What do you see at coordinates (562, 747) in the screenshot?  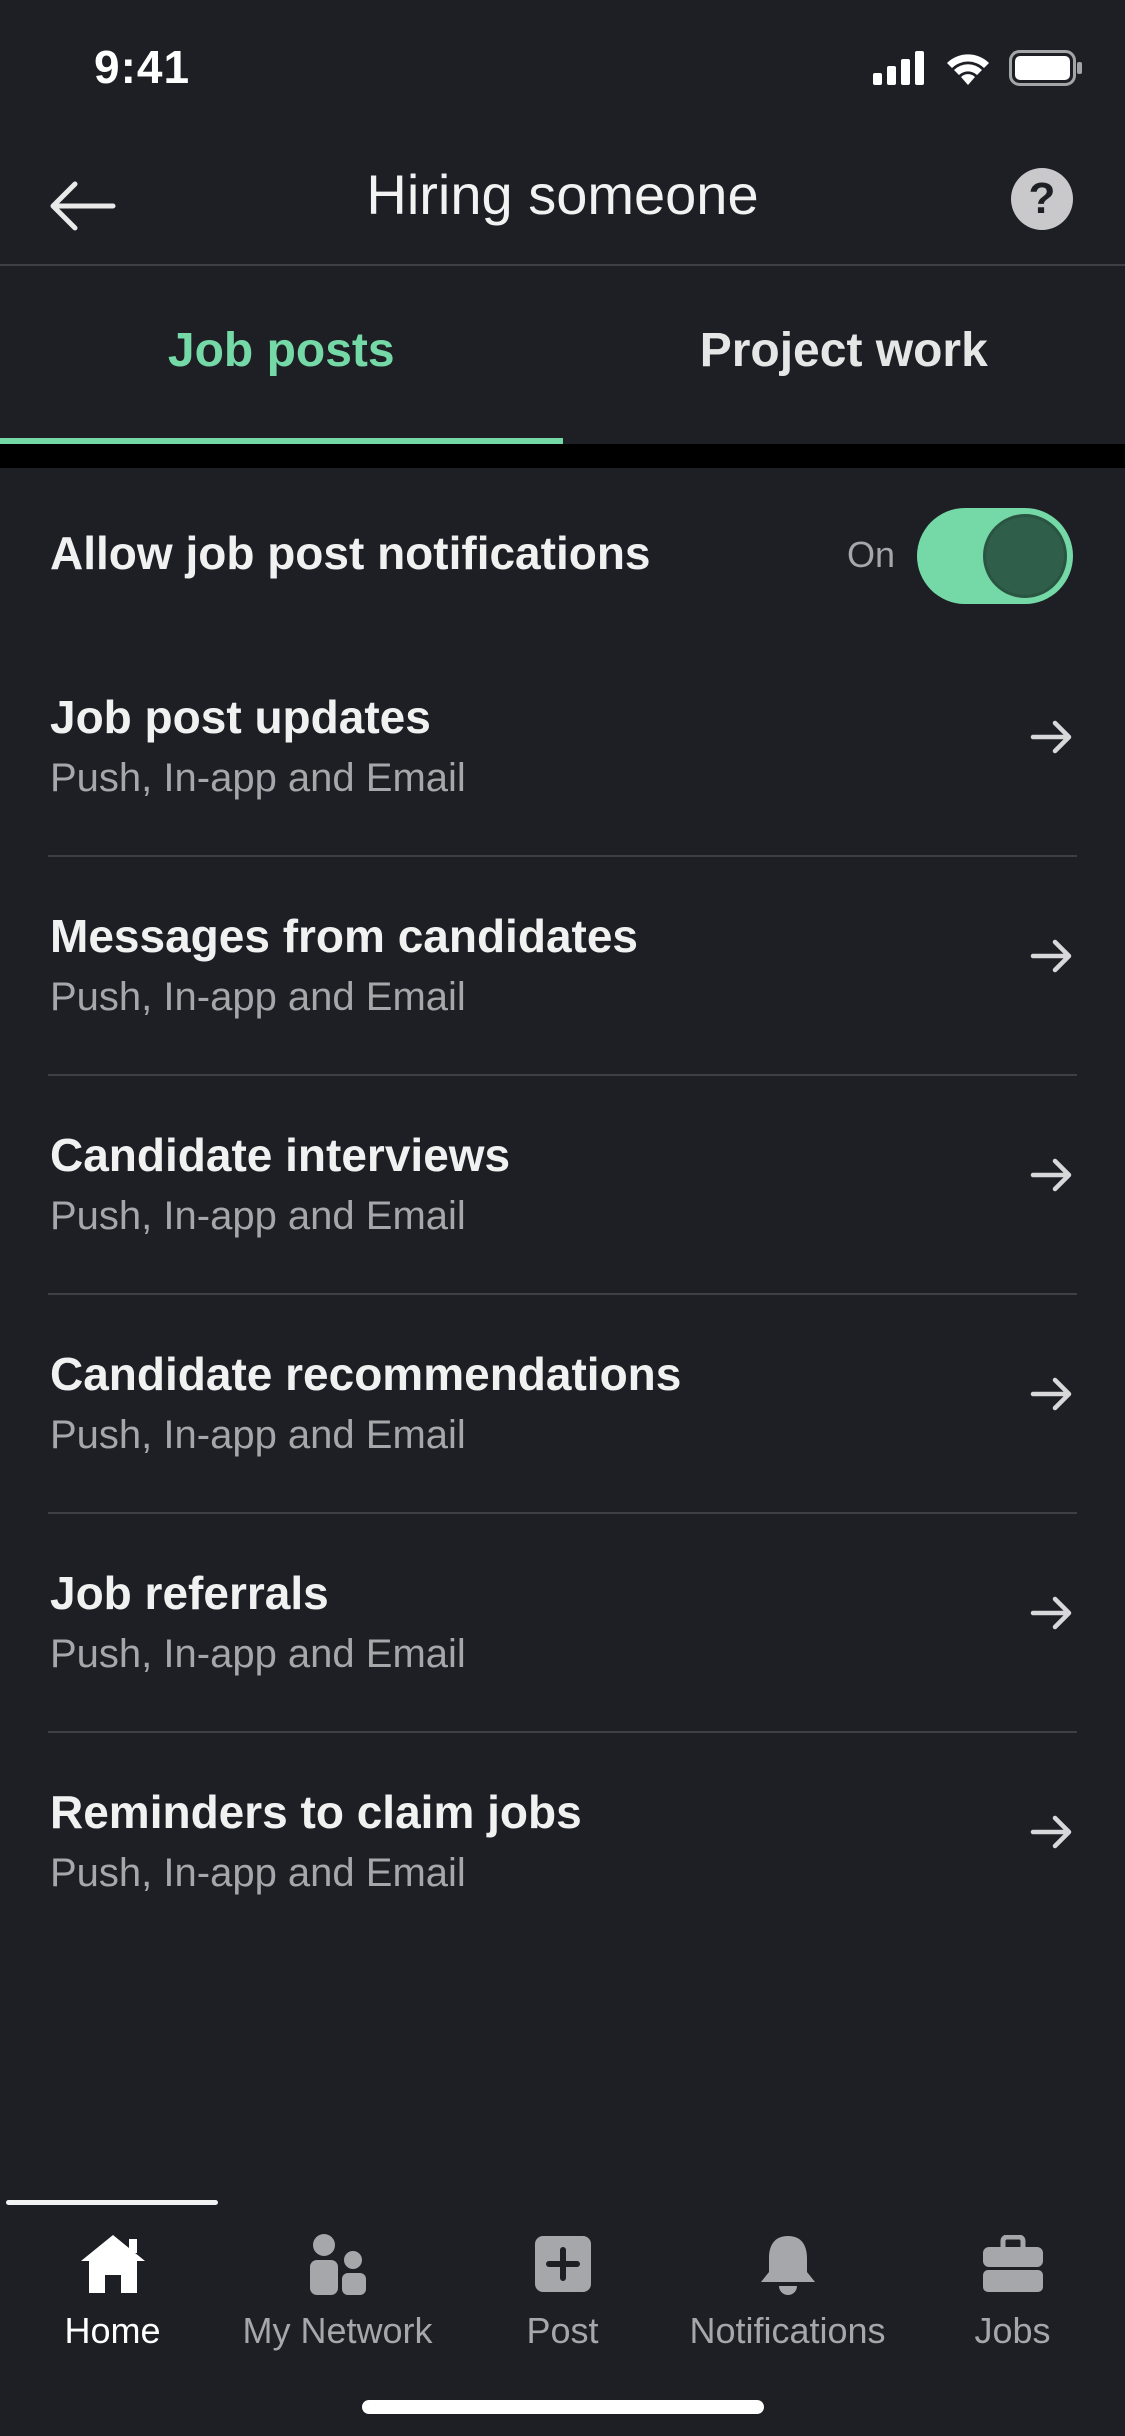 I see `list-item-job-post-updates: Job post updates Push, In-app and Email` at bounding box center [562, 747].